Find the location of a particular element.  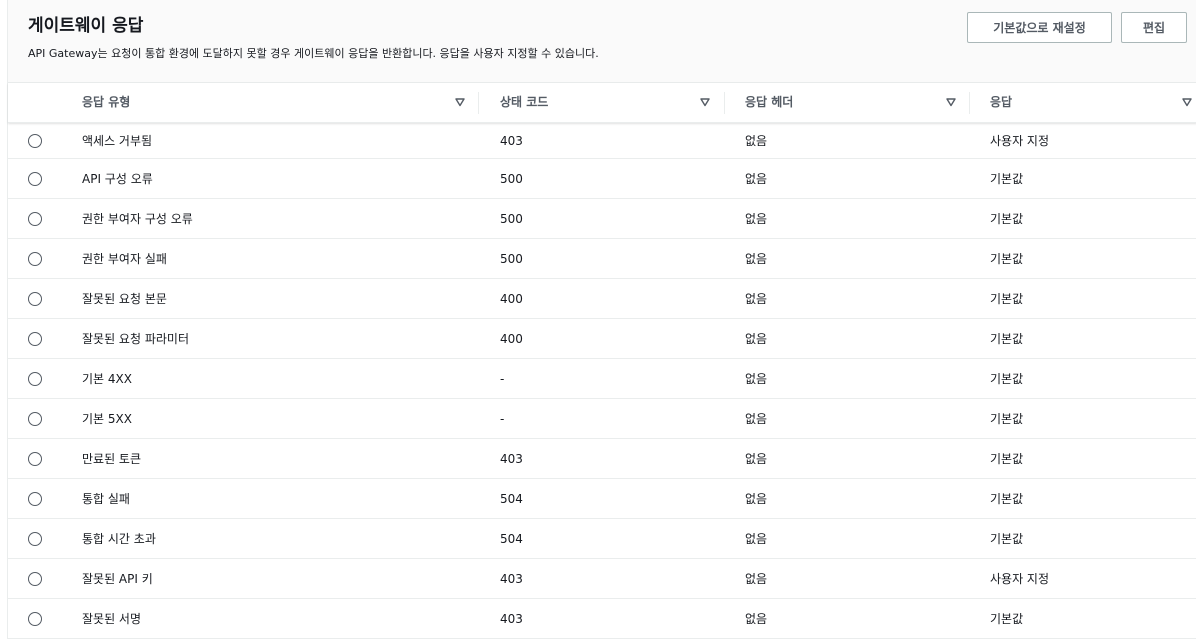

cell-response-type: 액세스 거부됨 is located at coordinates (117, 141).